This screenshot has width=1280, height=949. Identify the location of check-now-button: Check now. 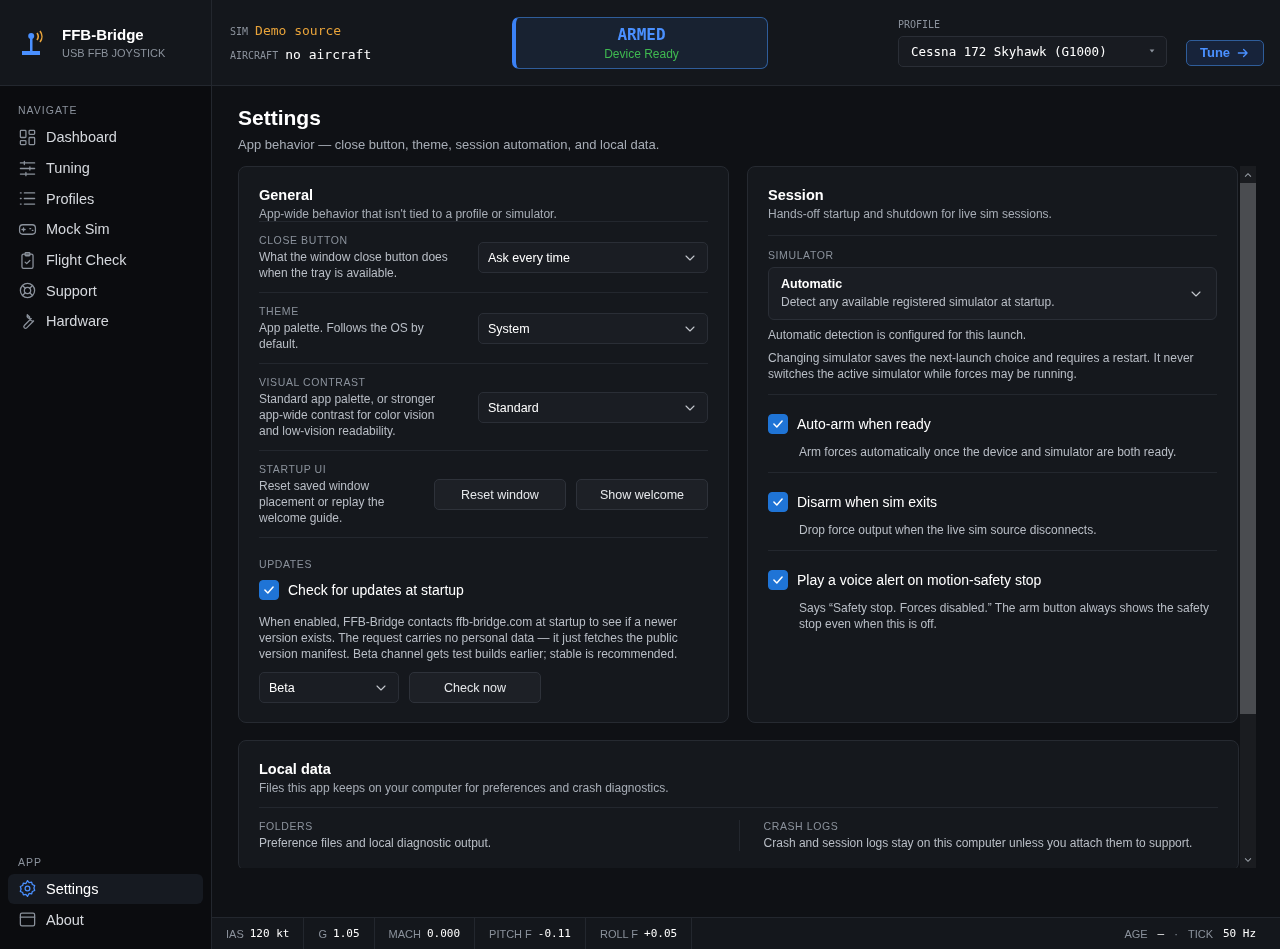
(475, 687).